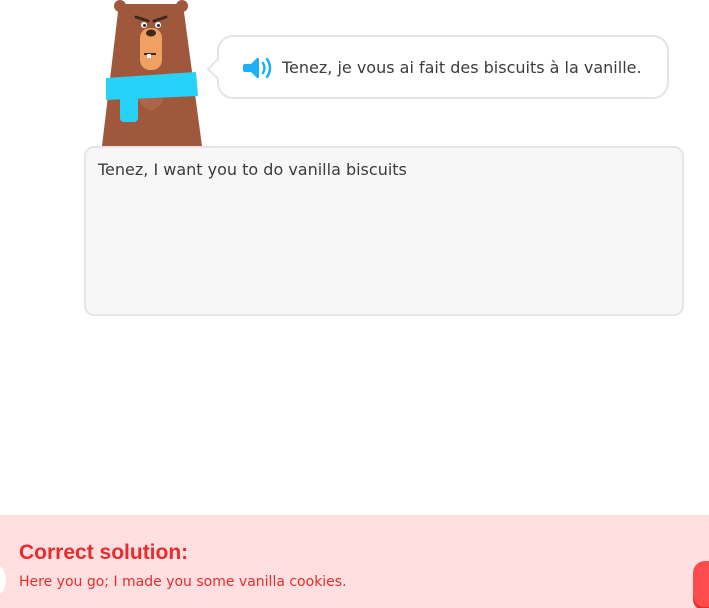 This screenshot has height=608, width=709. What do you see at coordinates (701, 584) in the screenshot?
I see `continue-button` at bounding box center [701, 584].